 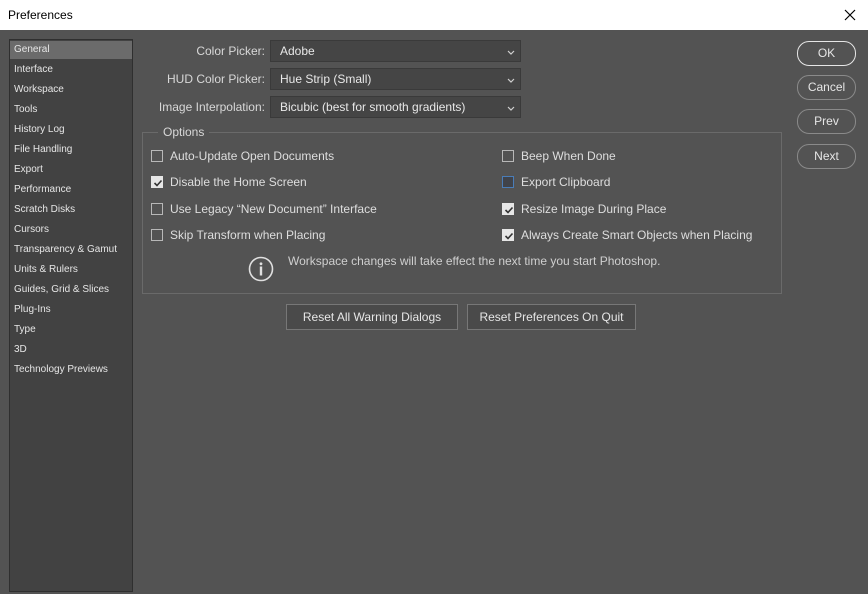 I want to click on beep-when-done-label: Beep When Done, so click(x=568, y=156).